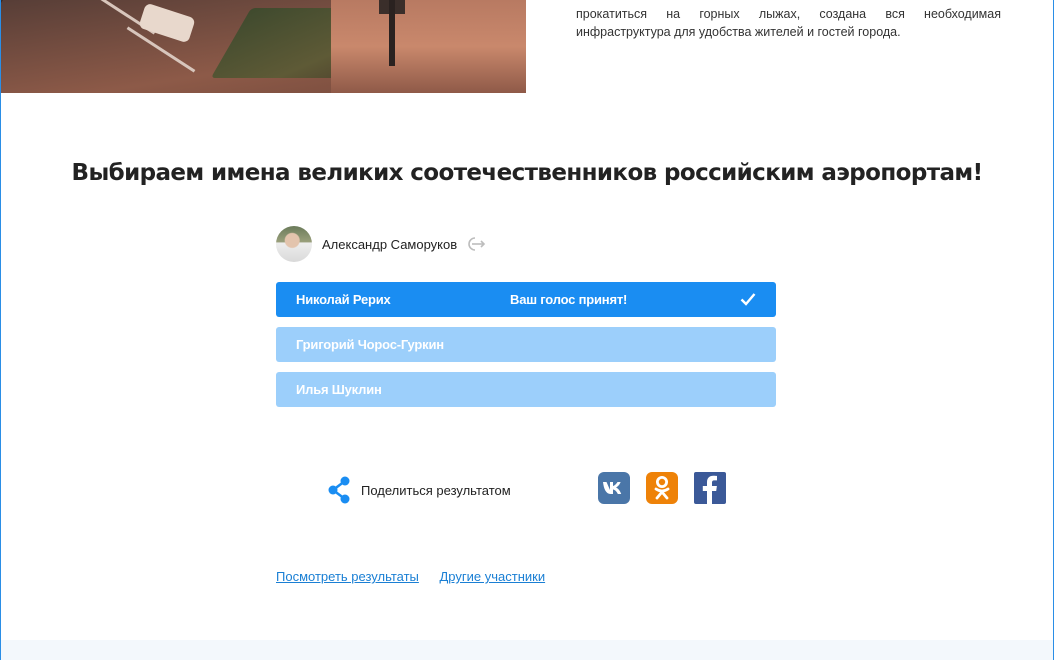 Image resolution: width=1054 pixels, height=660 pixels. I want to click on city-street-photo, so click(263, 46).